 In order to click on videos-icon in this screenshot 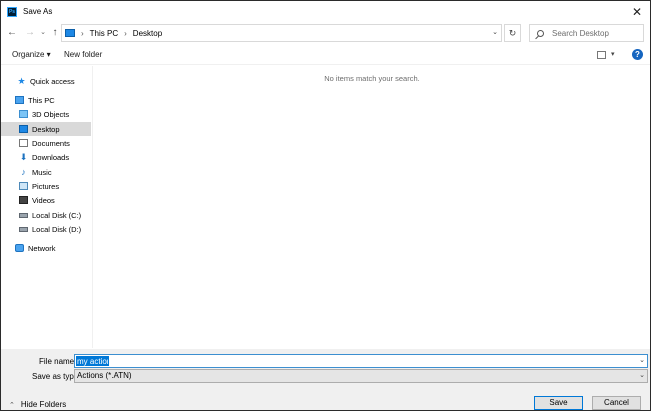, I will do `click(23, 200)`.